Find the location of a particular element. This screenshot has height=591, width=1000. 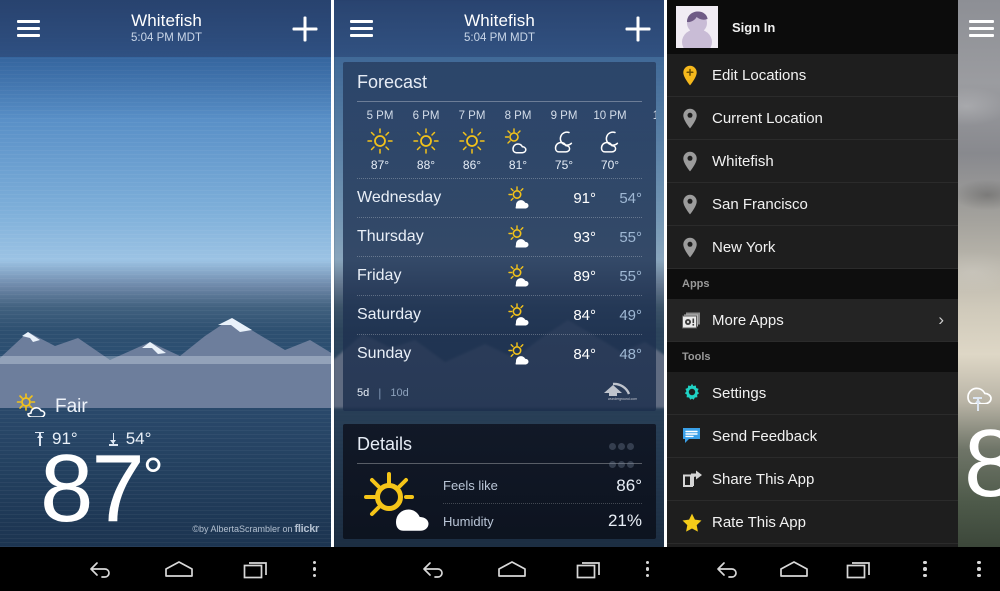

hour-time: 6 PM is located at coordinates (426, 116).